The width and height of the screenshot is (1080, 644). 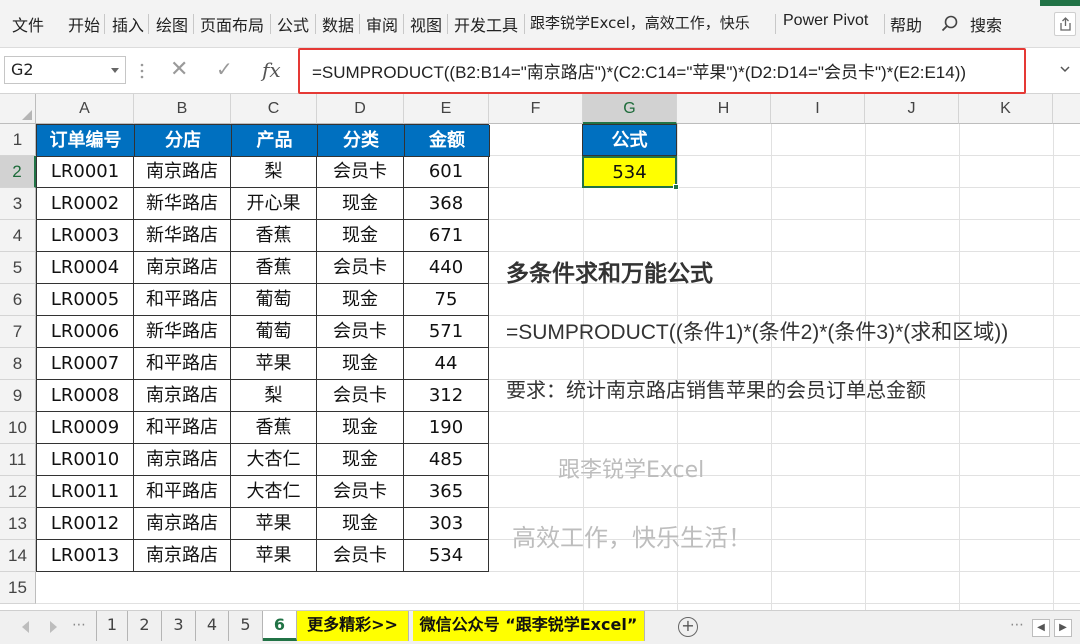 What do you see at coordinates (275, 141) in the screenshot?
I see `header-cell-product: 产品` at bounding box center [275, 141].